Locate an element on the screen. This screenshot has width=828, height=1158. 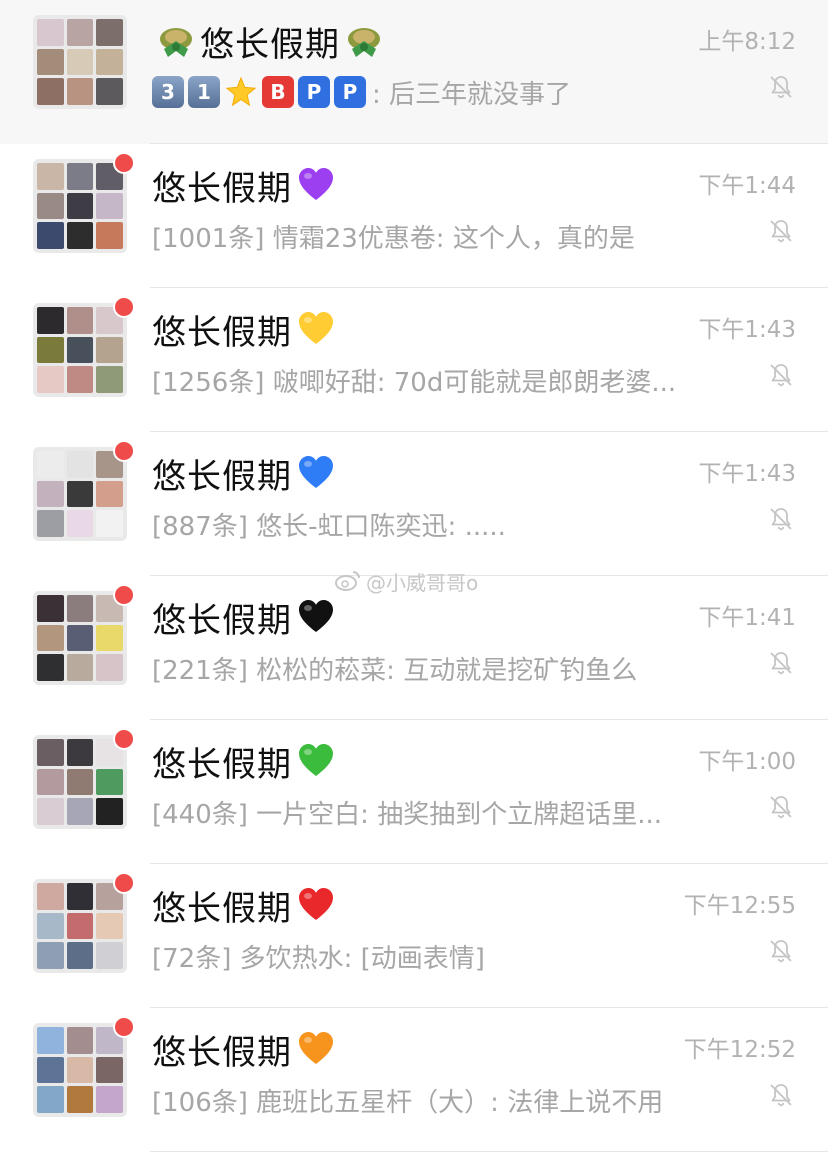
black-heart-icon is located at coordinates (316, 617).